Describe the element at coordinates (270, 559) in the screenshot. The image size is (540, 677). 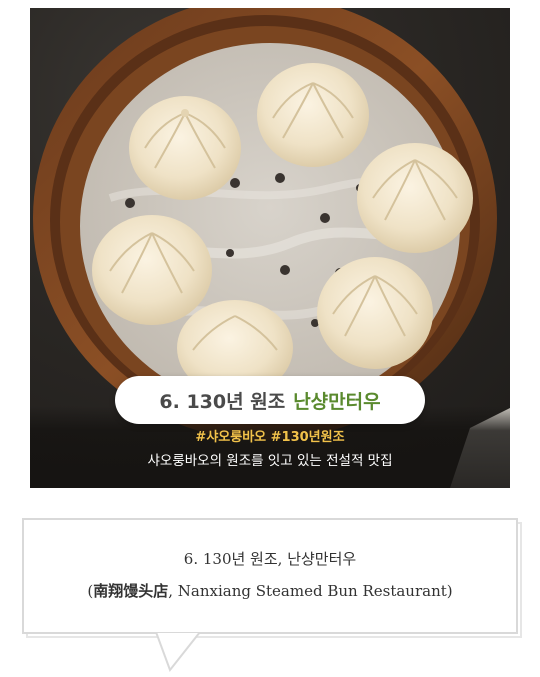
I see `caption-title: 6. 130년 원조, 난샹만터우` at that location.